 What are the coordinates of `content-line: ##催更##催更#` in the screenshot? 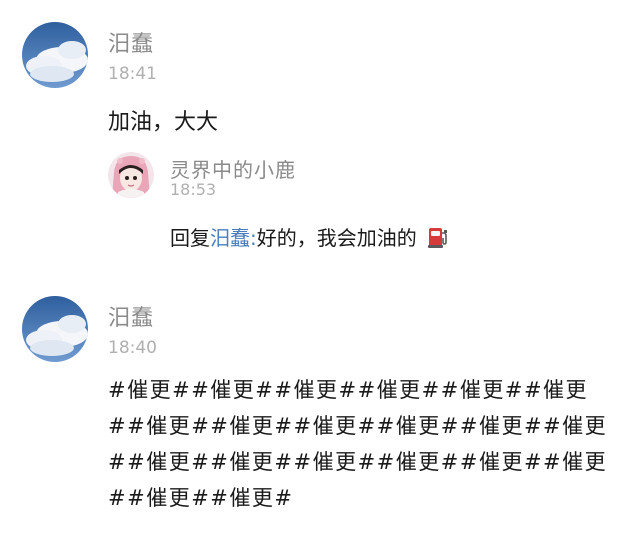 It's located at (201, 498).